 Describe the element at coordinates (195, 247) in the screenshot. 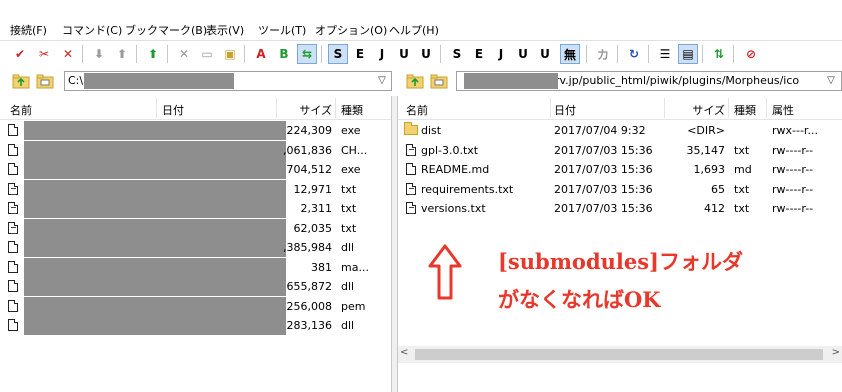

I see `table-row: ,385,984 dll` at that location.